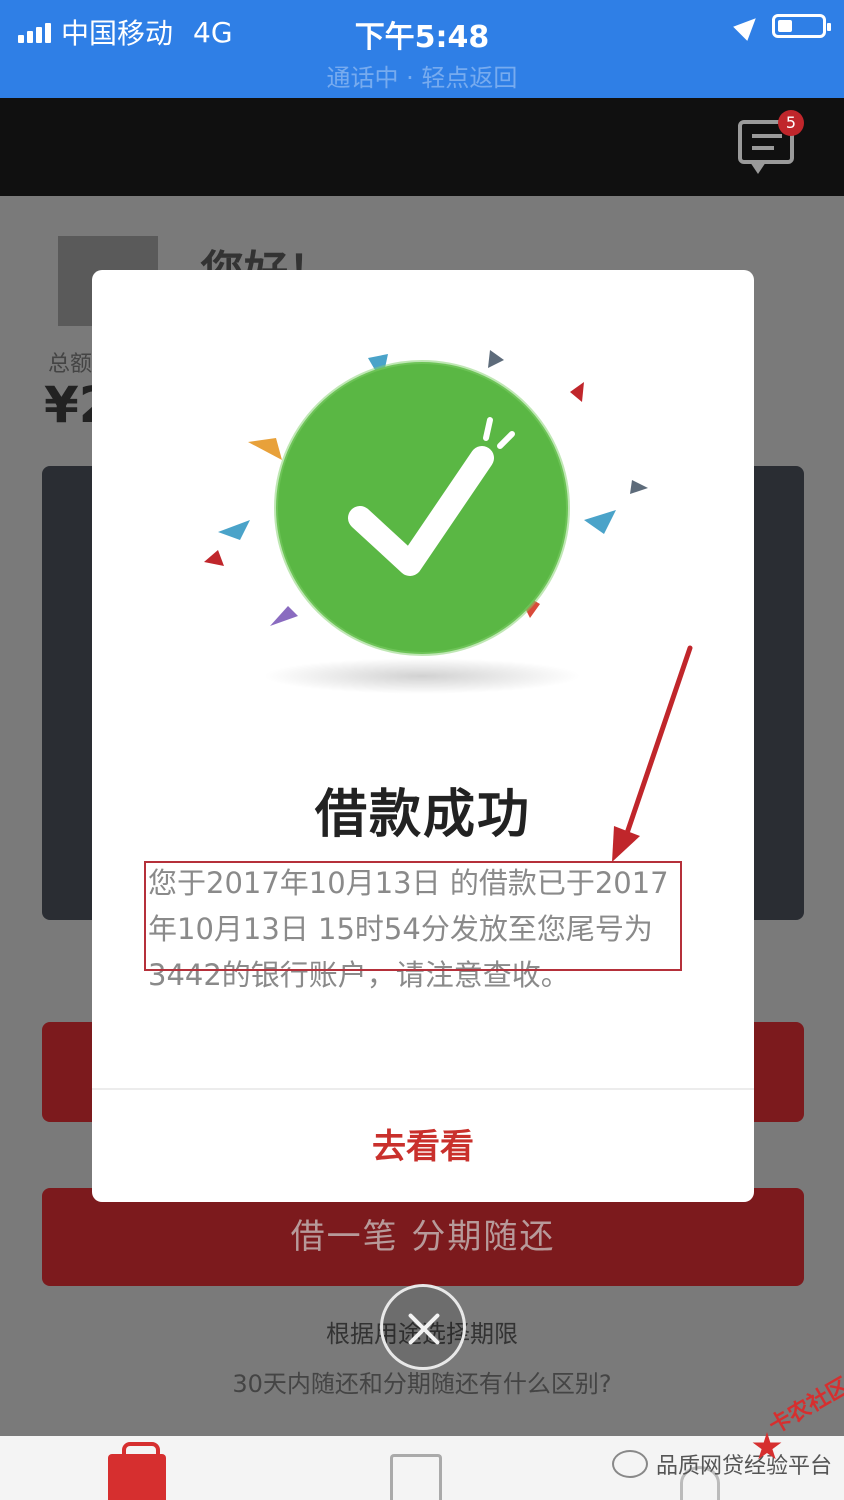 This screenshot has width=844, height=1500. I want to click on view-details-button: 去看看, so click(423, 1147).